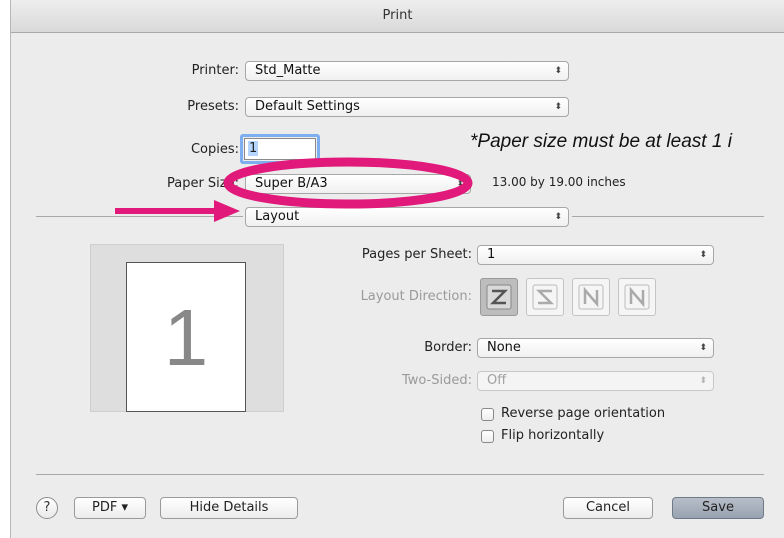 This screenshot has height=538, width=784. Describe the element at coordinates (591, 297) in the screenshot. I see `n-direction-icon` at that location.